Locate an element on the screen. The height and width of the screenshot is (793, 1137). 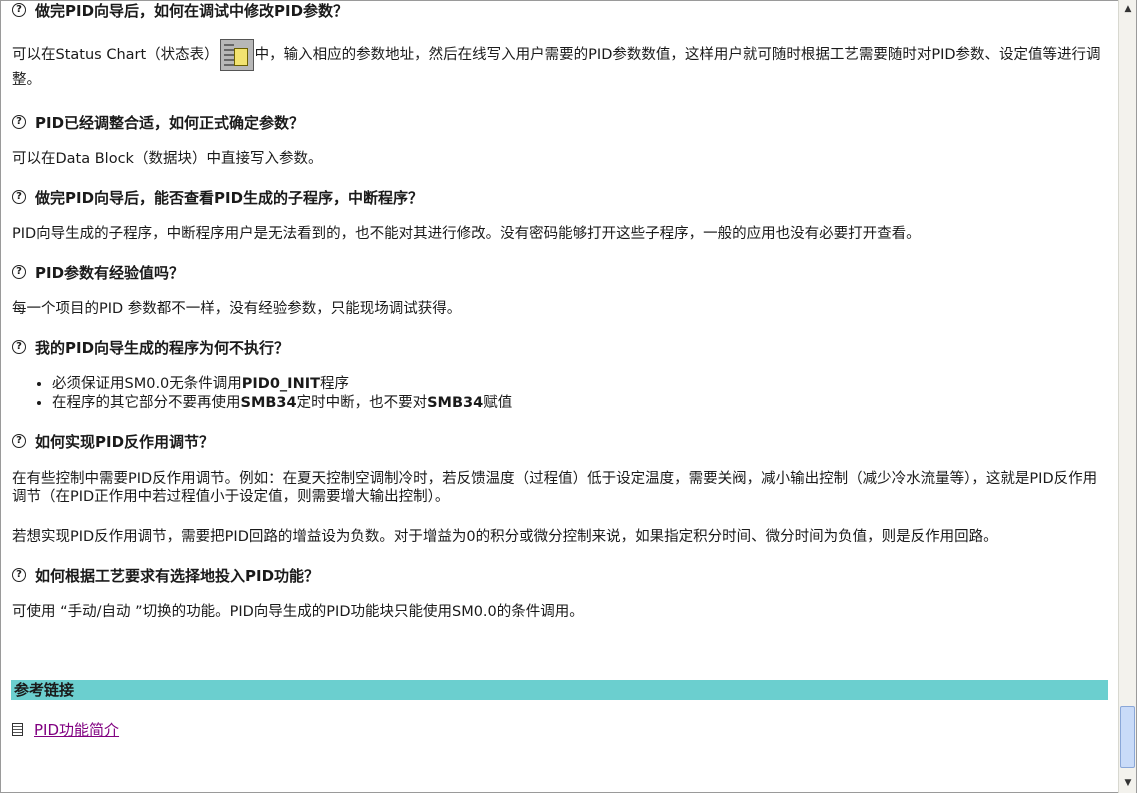
status-chart-icon is located at coordinates (236, 55).